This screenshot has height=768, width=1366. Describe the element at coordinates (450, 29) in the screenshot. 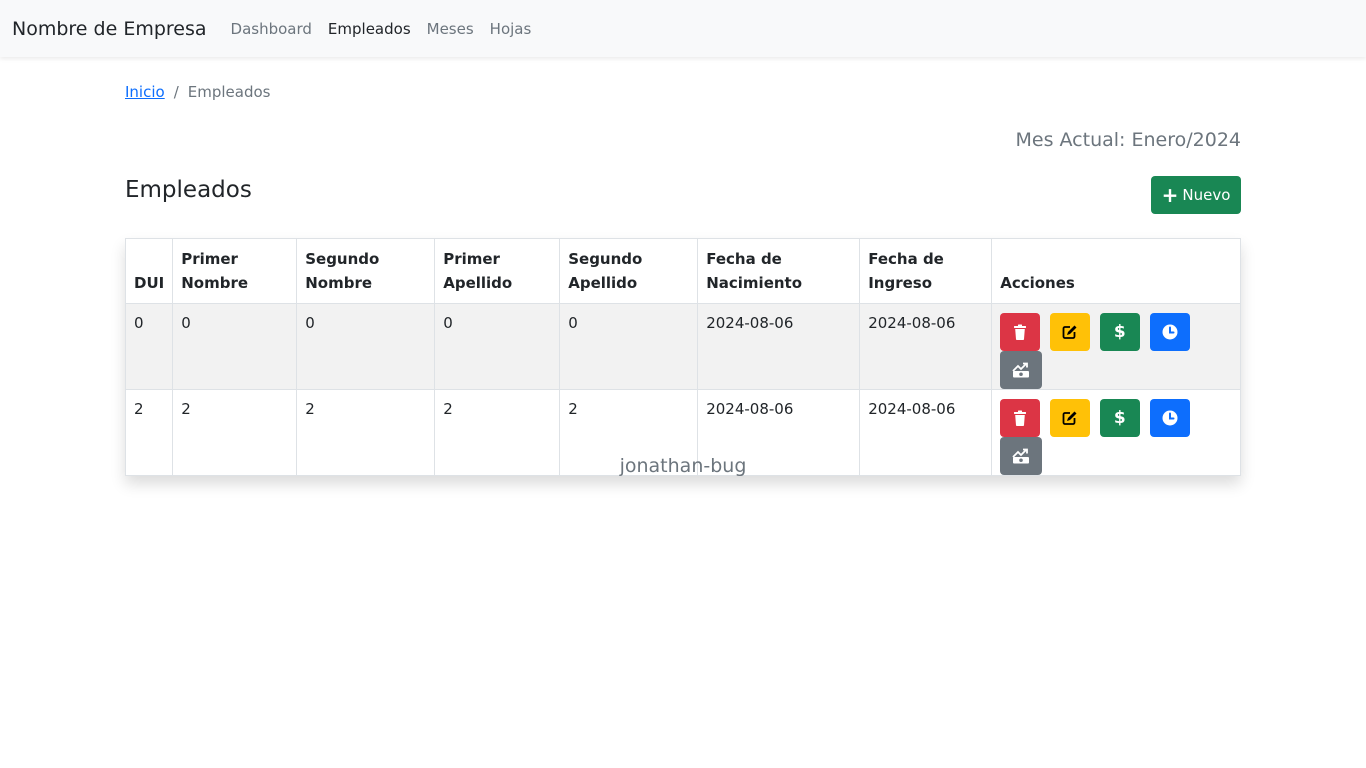

I see `nav-link-meses: Meses` at that location.